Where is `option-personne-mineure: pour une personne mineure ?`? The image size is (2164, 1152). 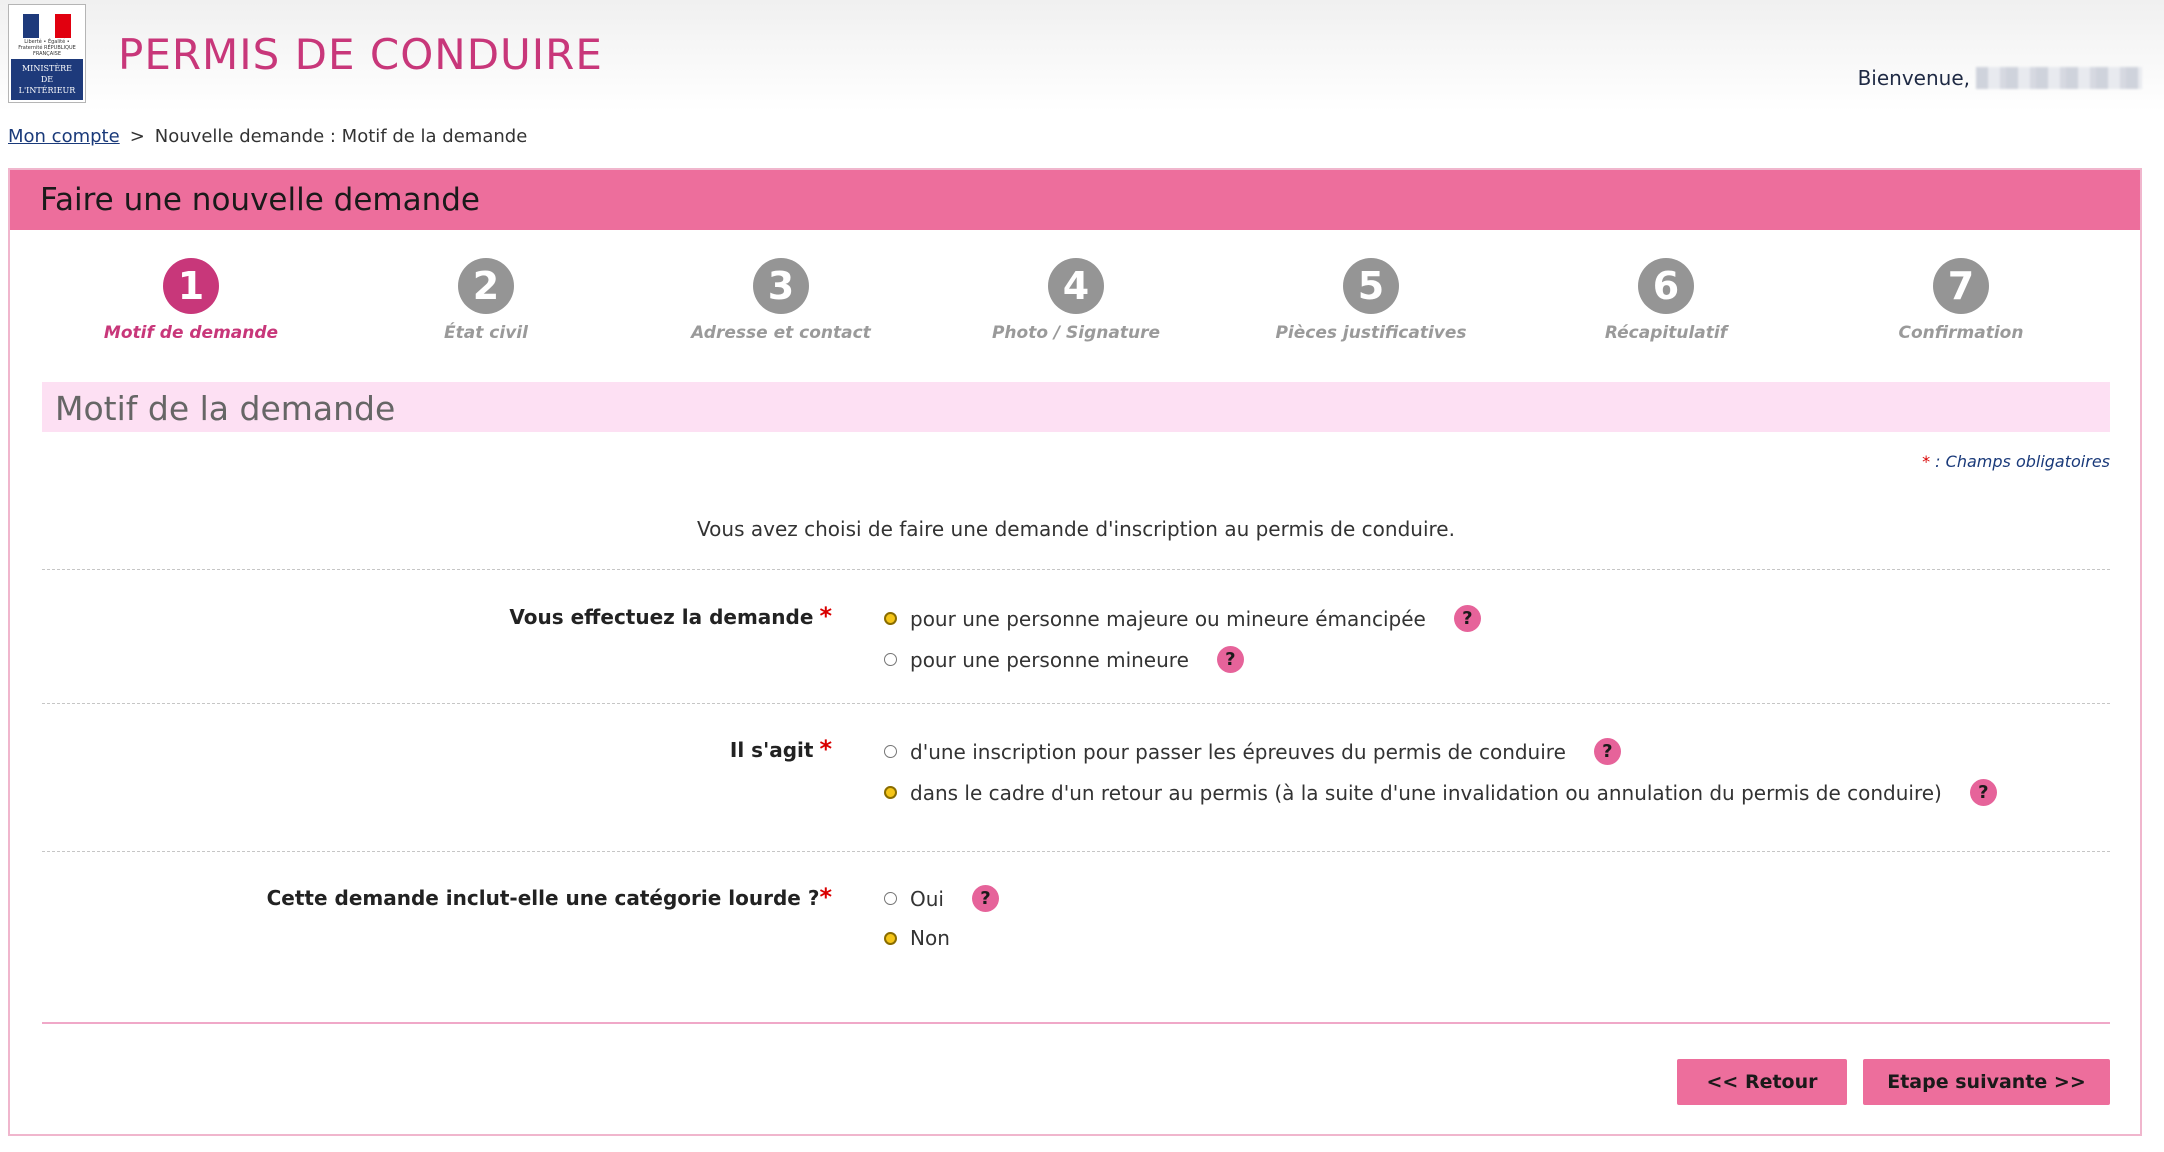
option-personne-mineure: pour une personne mineure ? is located at coordinates (1064, 659).